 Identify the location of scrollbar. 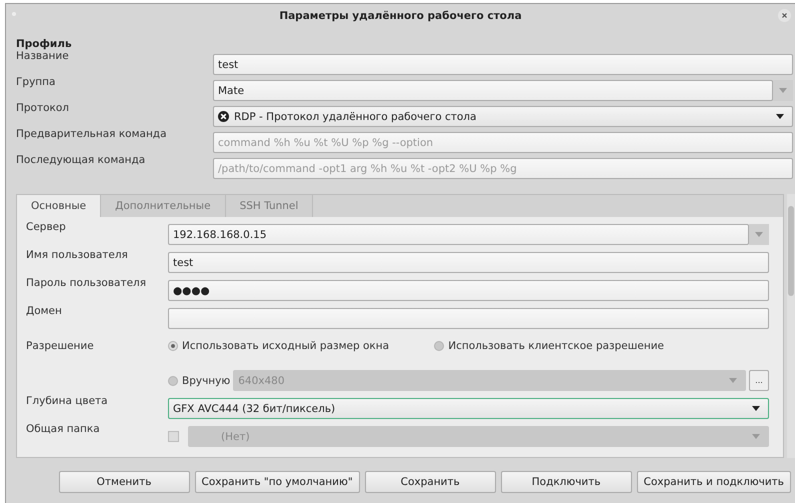
(791, 326).